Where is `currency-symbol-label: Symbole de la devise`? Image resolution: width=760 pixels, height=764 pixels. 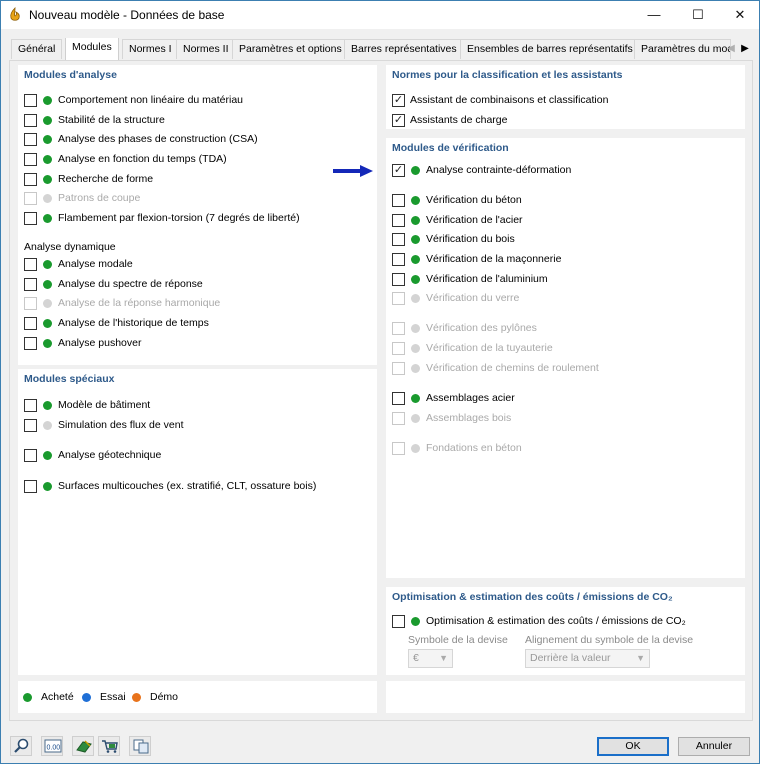
currency-symbol-label: Symbole de la devise is located at coordinates (458, 640).